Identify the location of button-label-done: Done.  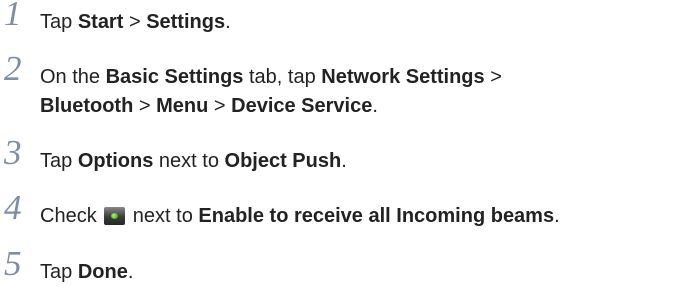
(102, 272).